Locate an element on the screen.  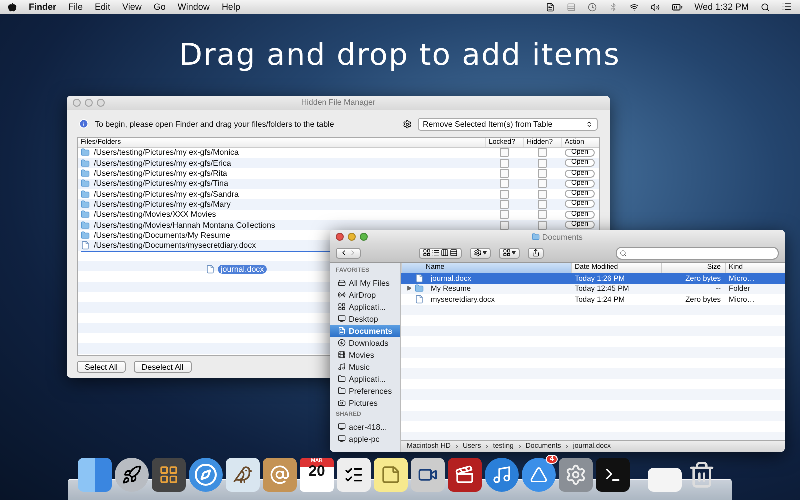
clock-icon is located at coordinates (592, 7).